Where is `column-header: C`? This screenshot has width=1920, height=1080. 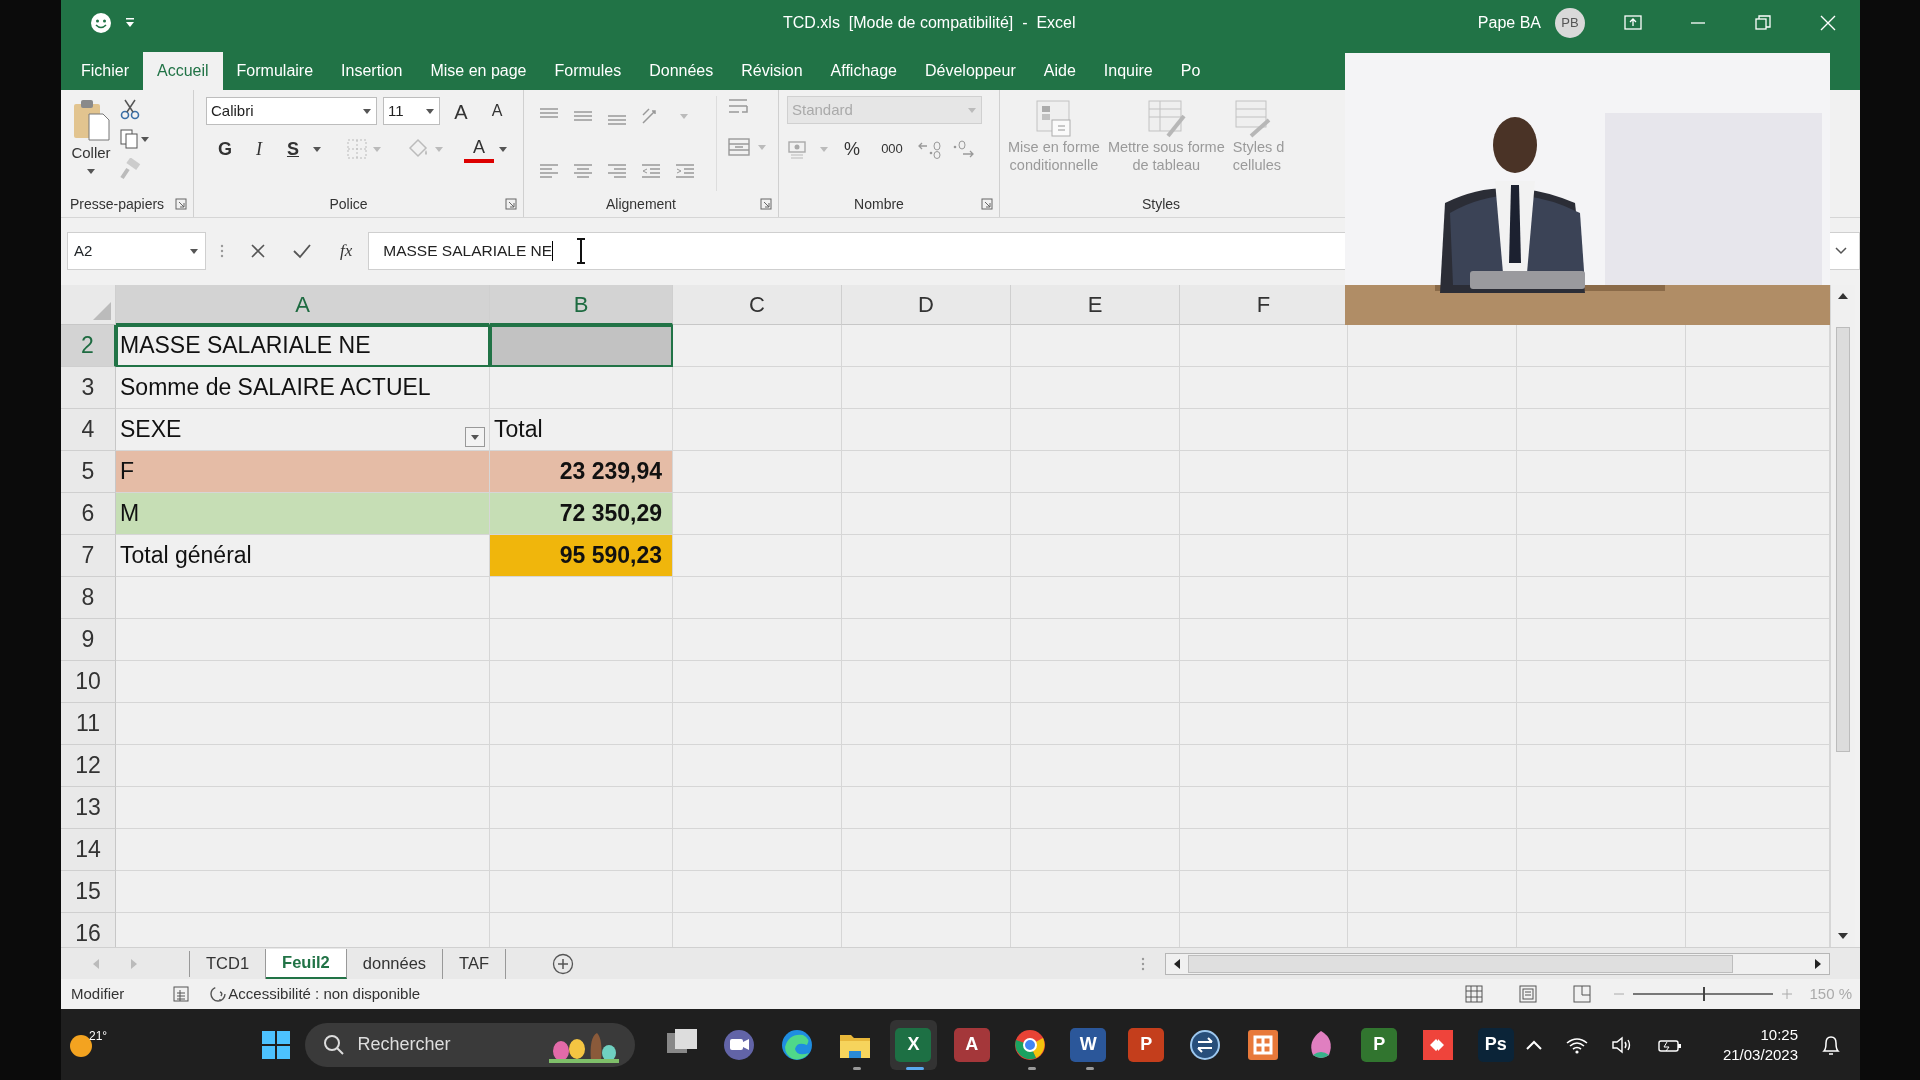 column-header: C is located at coordinates (757, 305).